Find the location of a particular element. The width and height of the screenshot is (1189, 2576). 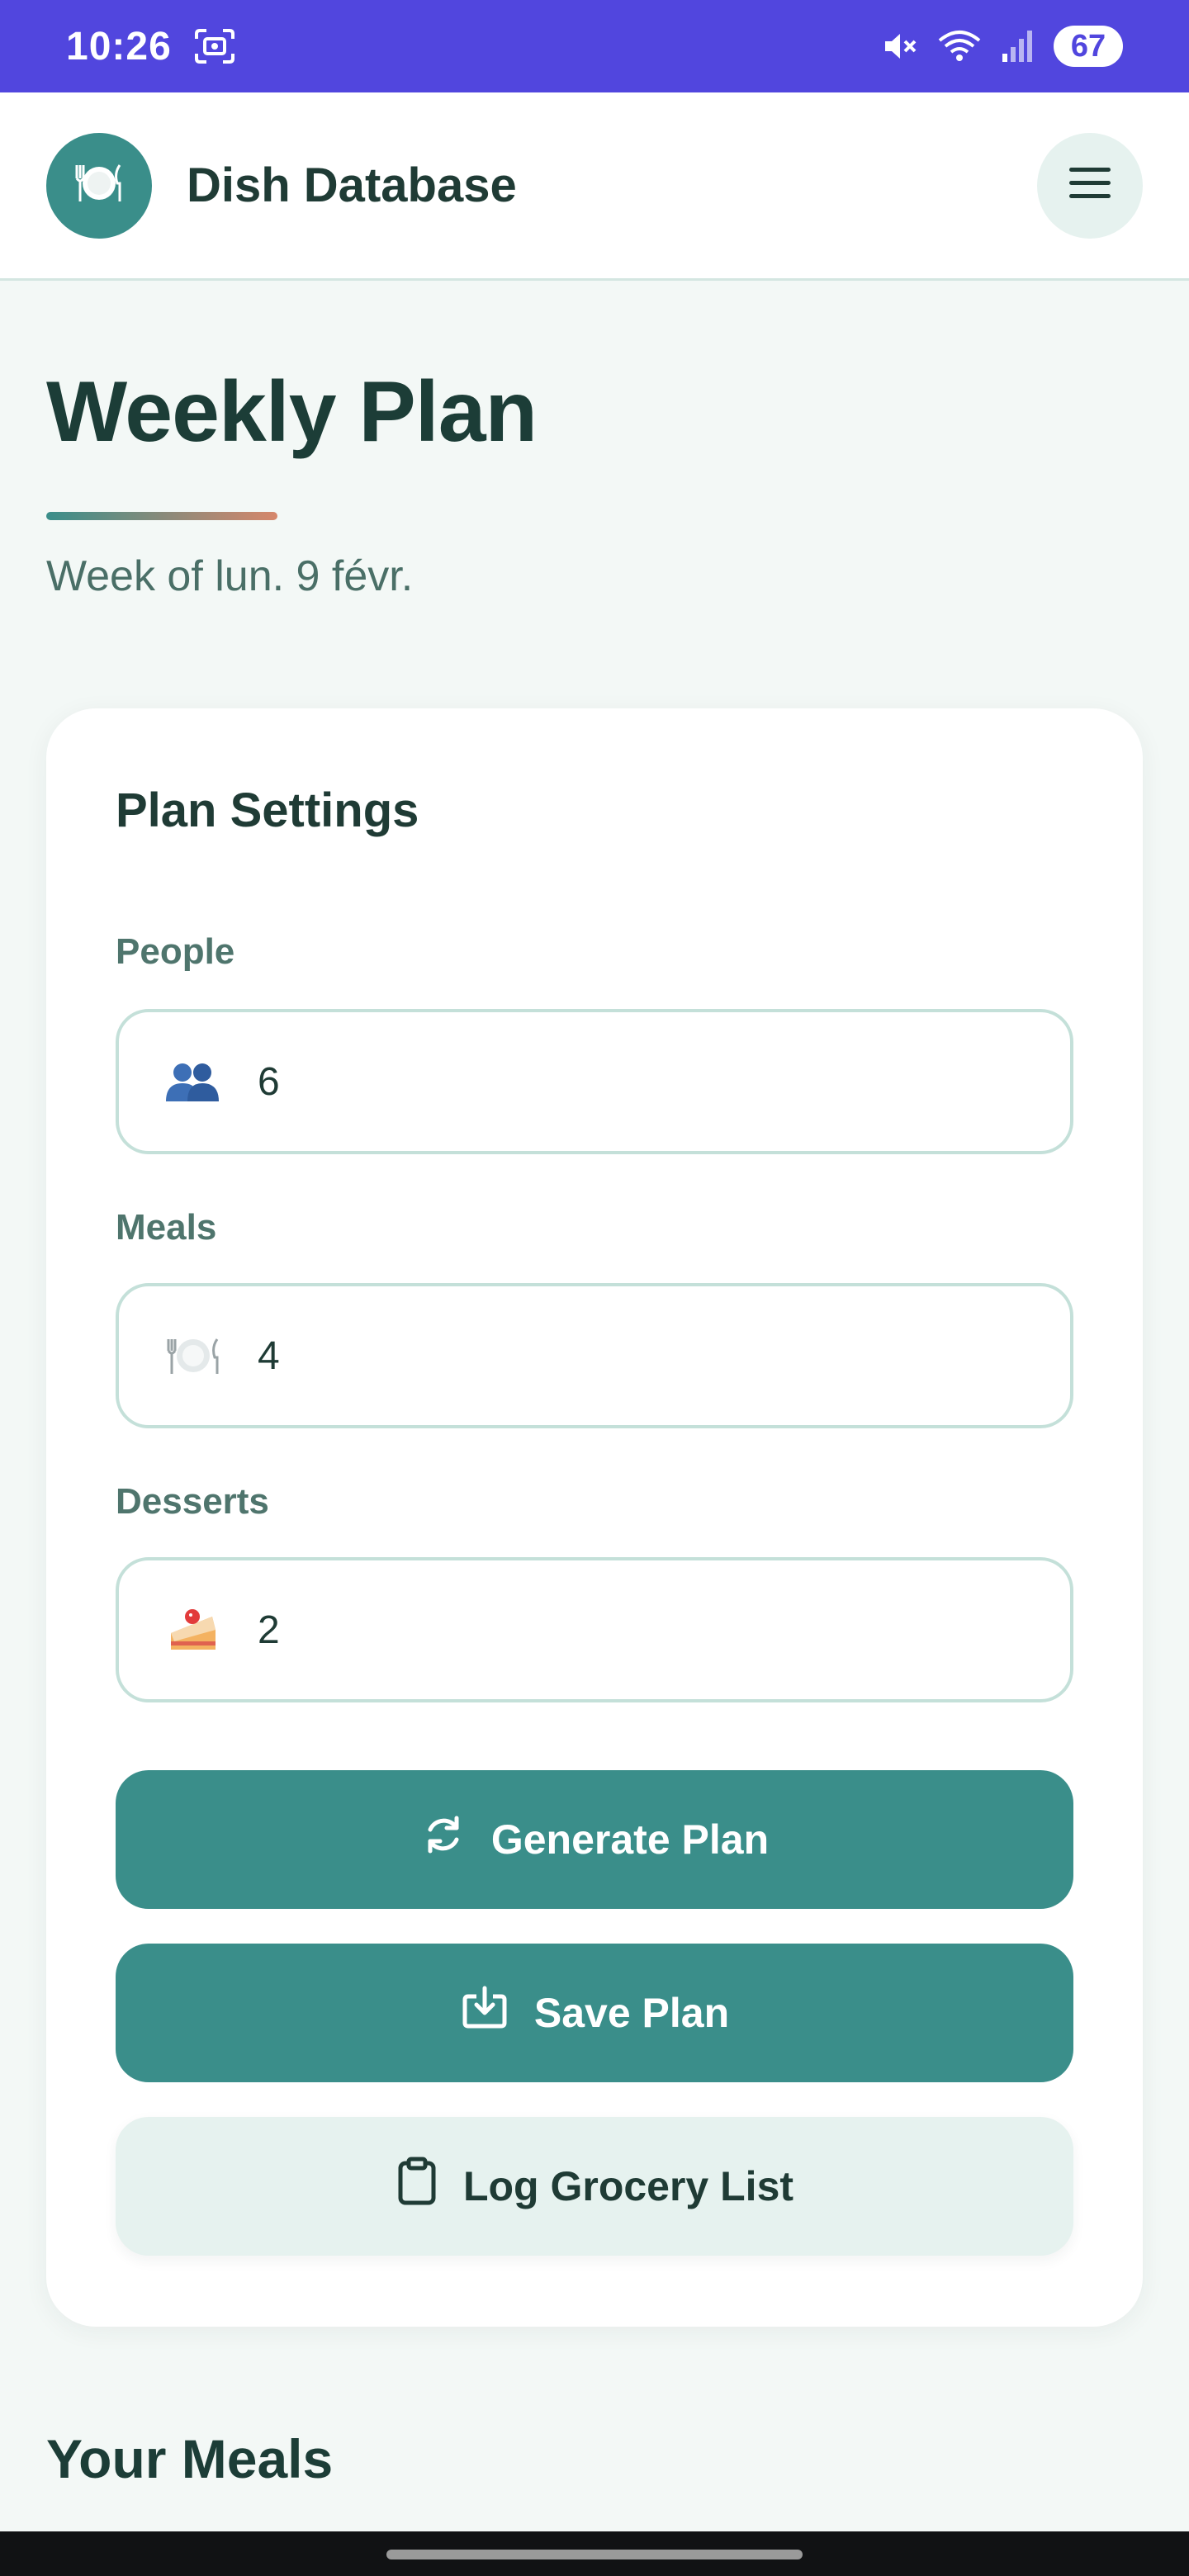

cake-icon is located at coordinates (193, 1630).